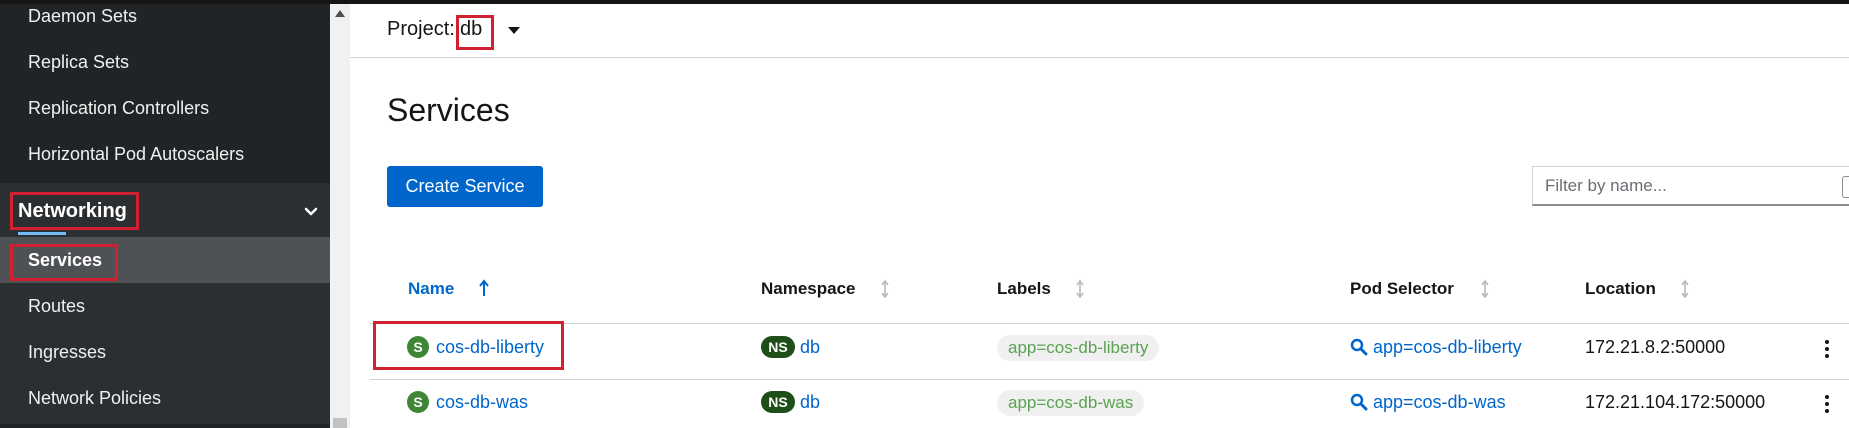 This screenshot has height=428, width=1849. I want to click on location-value: 172.21.104.172:50000, so click(1675, 402).